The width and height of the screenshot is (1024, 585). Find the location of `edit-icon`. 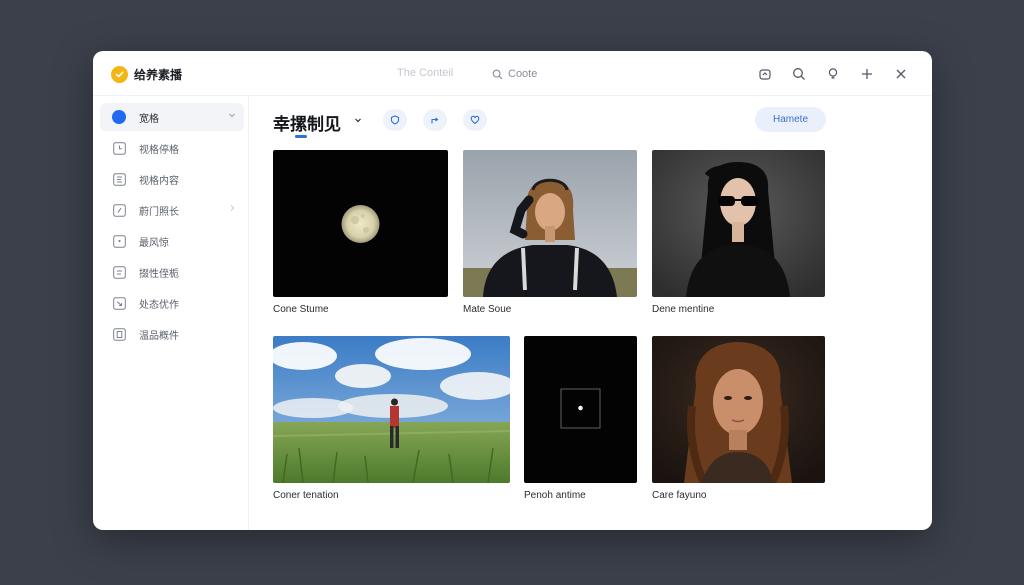

edit-icon is located at coordinates (119, 210).